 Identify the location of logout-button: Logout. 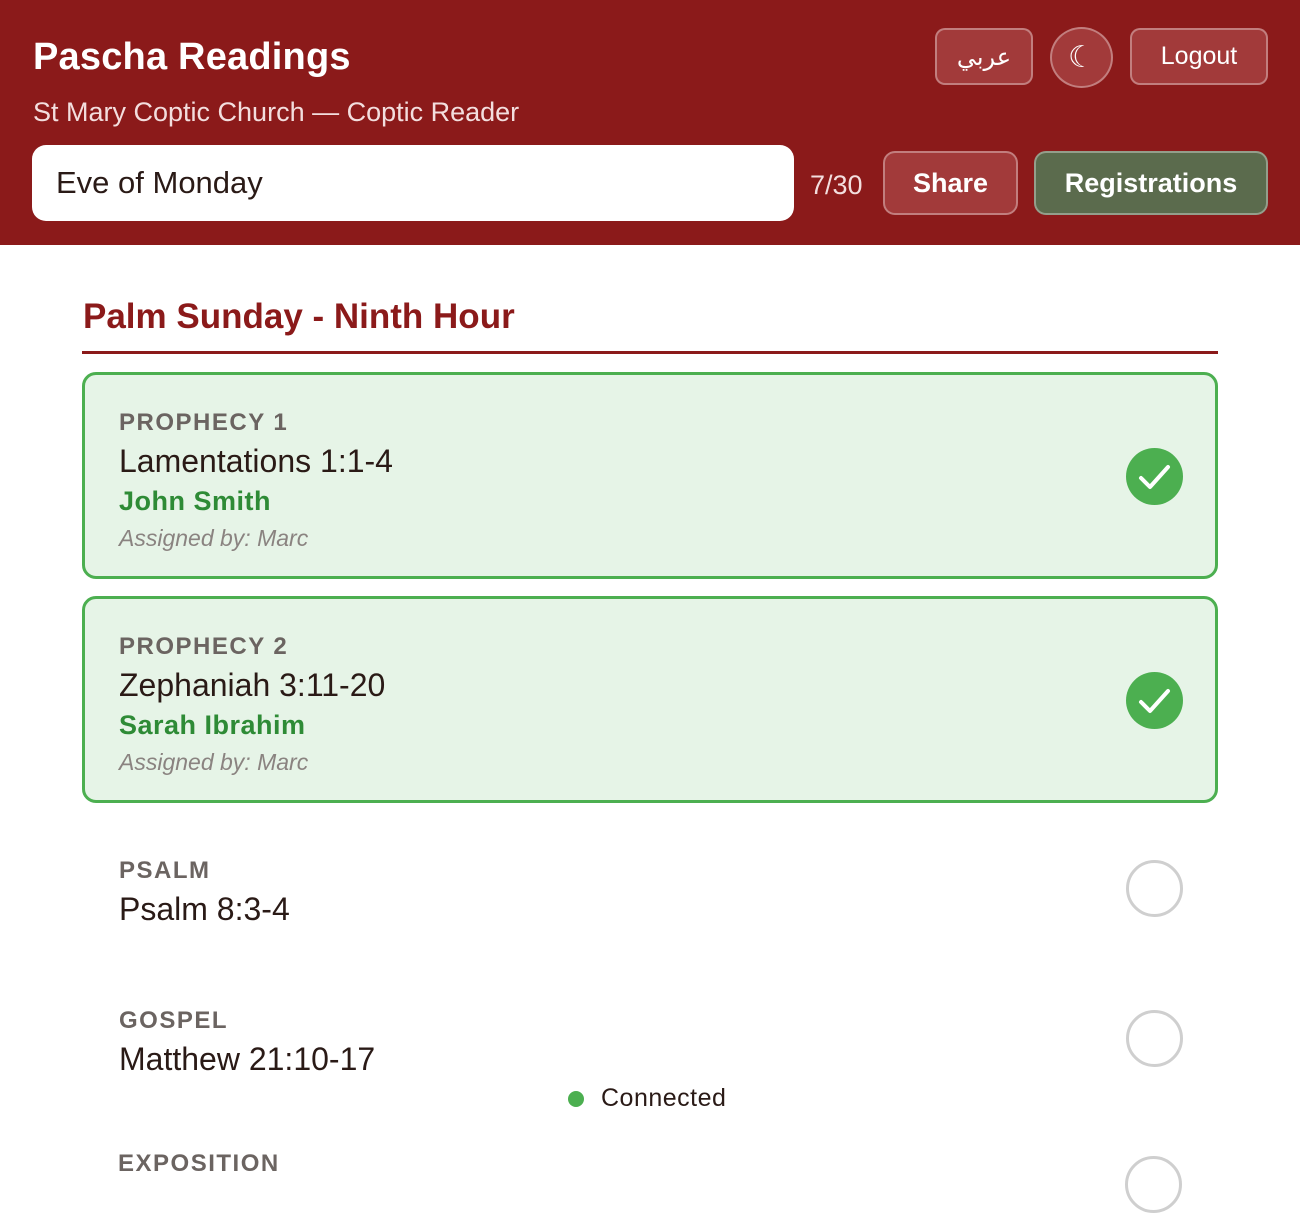
(1199, 56).